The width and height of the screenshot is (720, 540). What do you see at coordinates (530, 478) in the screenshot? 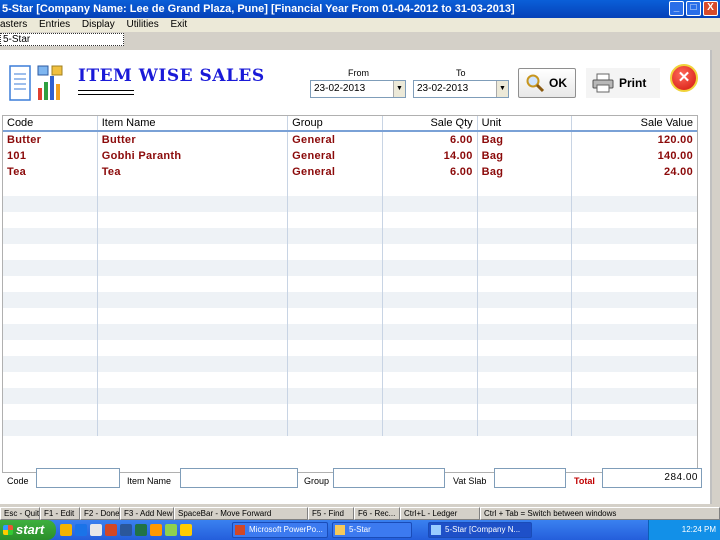
I see `vat-slab-input` at bounding box center [530, 478].